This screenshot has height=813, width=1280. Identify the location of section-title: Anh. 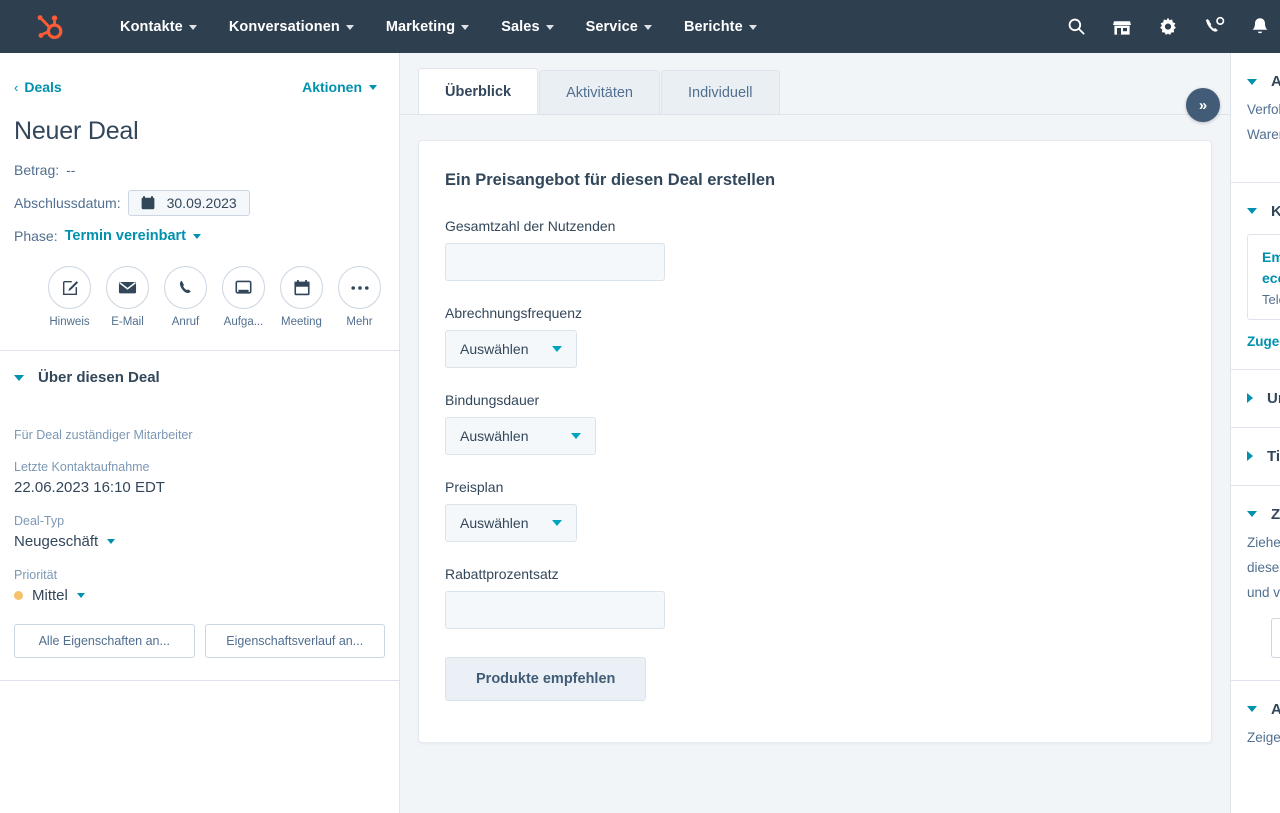
(1275, 709).